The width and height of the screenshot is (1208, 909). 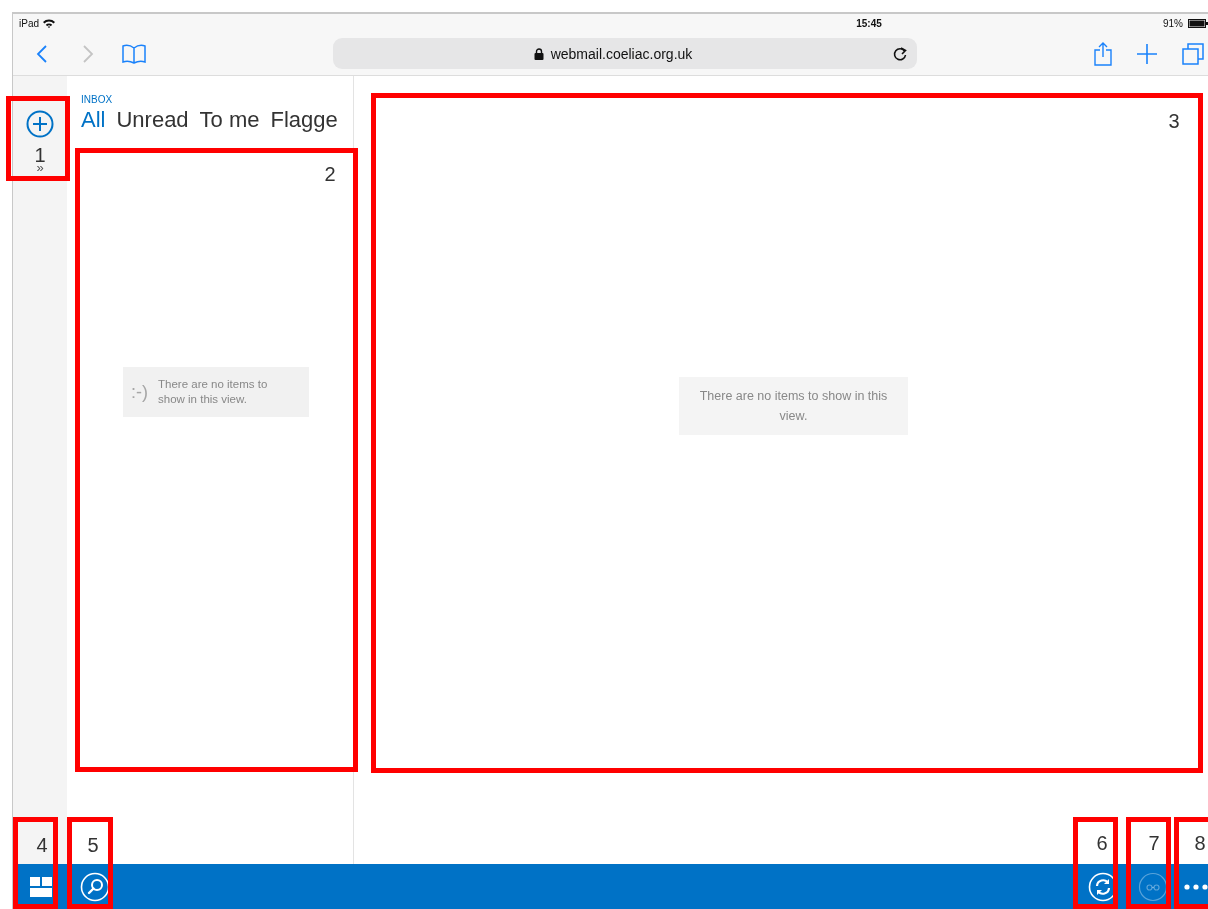 I want to click on address-field: webmail.coeliac.org.uk, so click(x=625, y=53).